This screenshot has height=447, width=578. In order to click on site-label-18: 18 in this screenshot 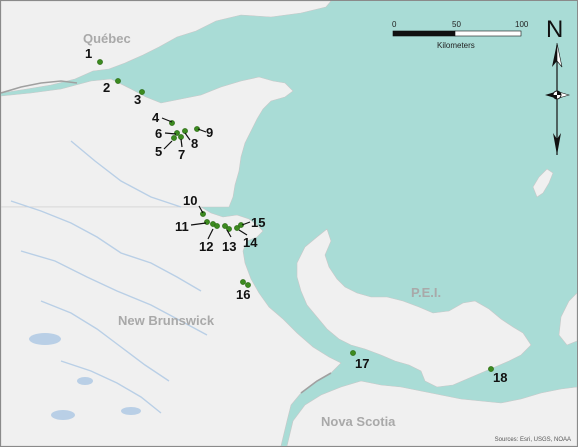, I will do `click(500, 377)`.